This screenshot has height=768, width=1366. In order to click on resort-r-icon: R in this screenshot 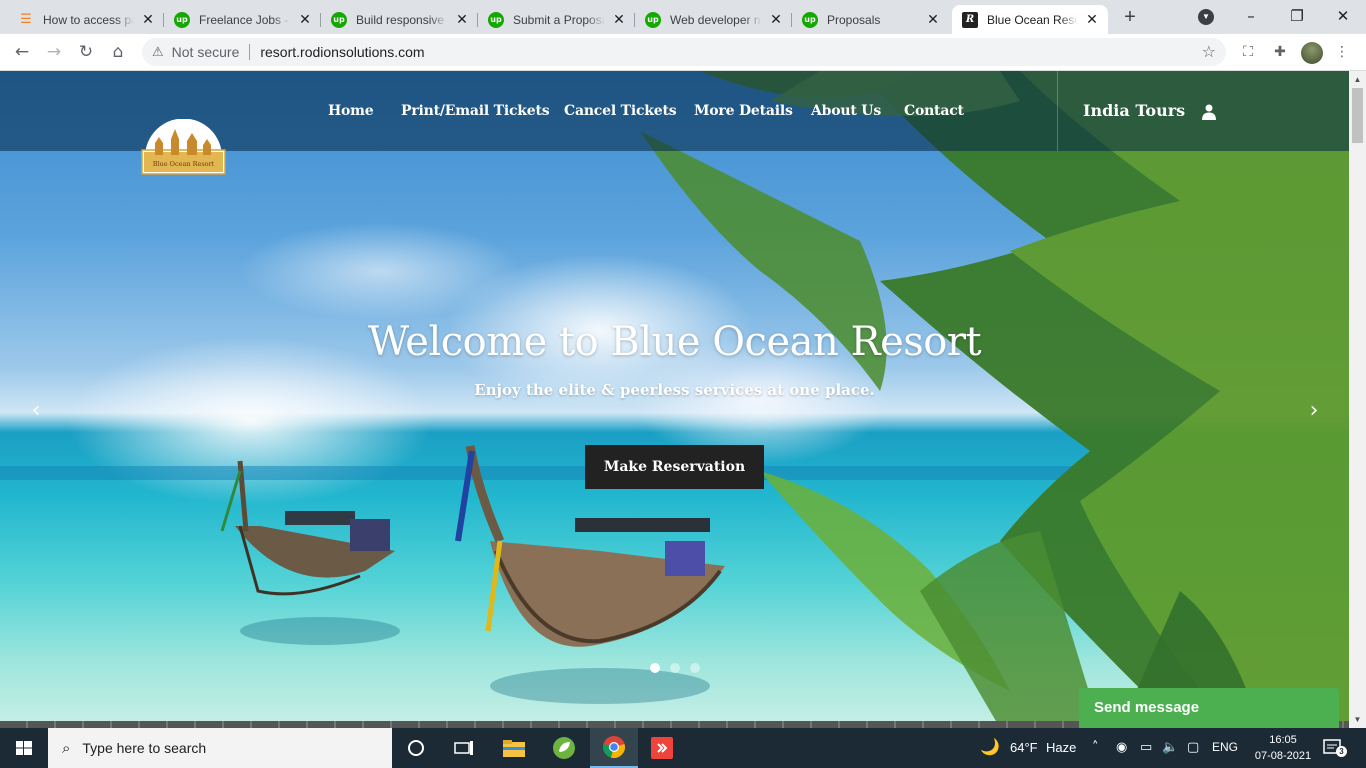, I will do `click(970, 19)`.